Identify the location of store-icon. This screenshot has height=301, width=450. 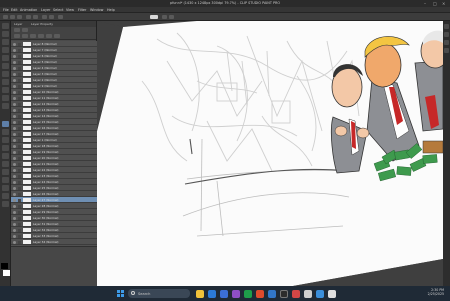
(224, 294).